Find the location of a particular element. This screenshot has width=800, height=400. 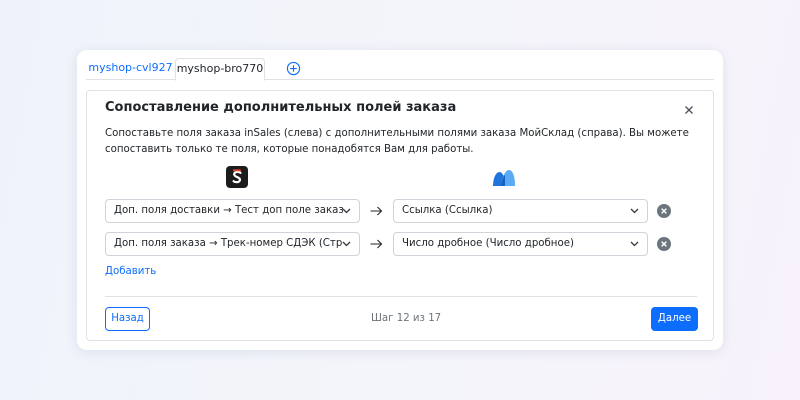

close-icon is located at coordinates (689, 110).